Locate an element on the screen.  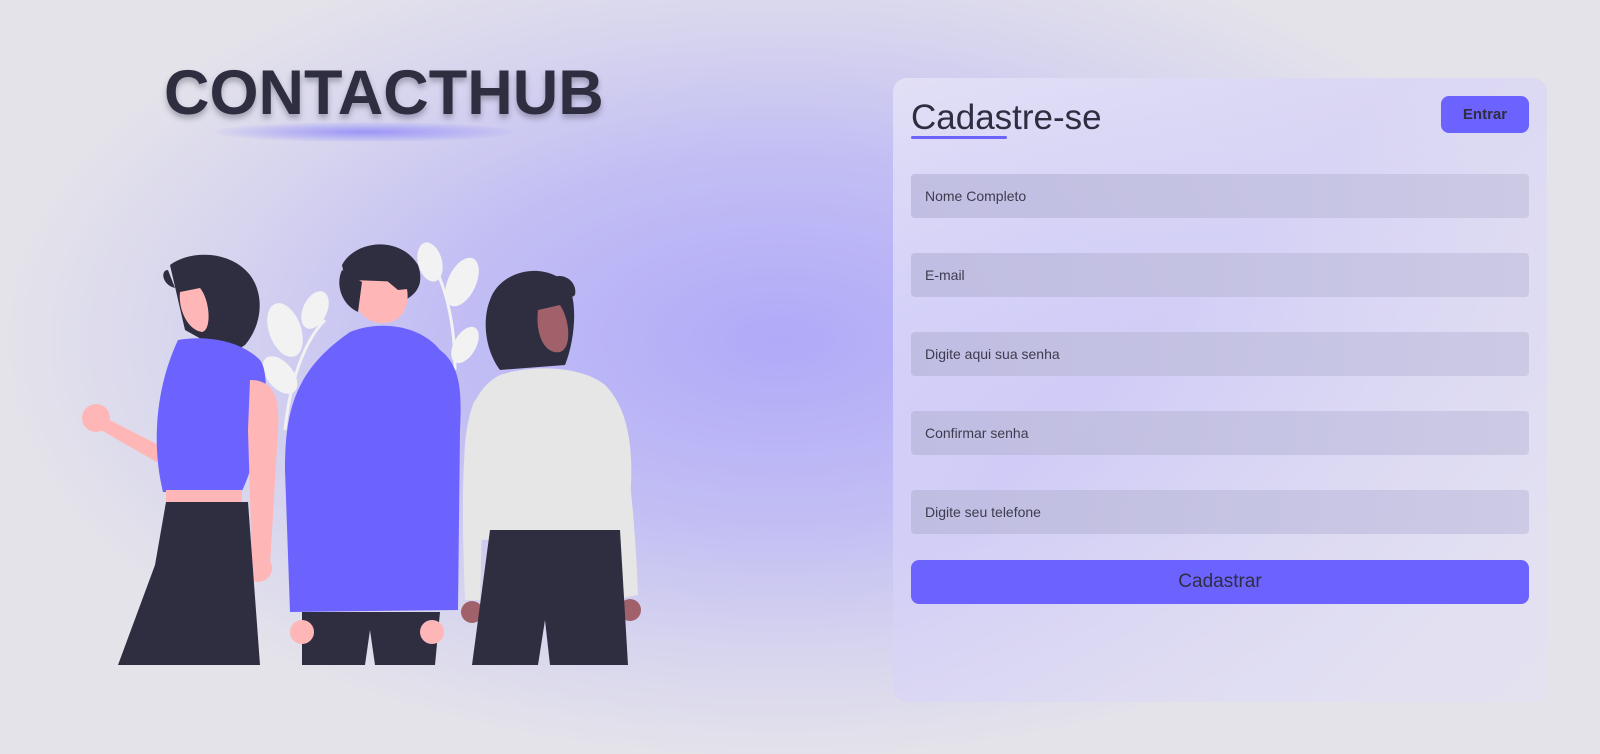
full-name-input is located at coordinates (1220, 196).